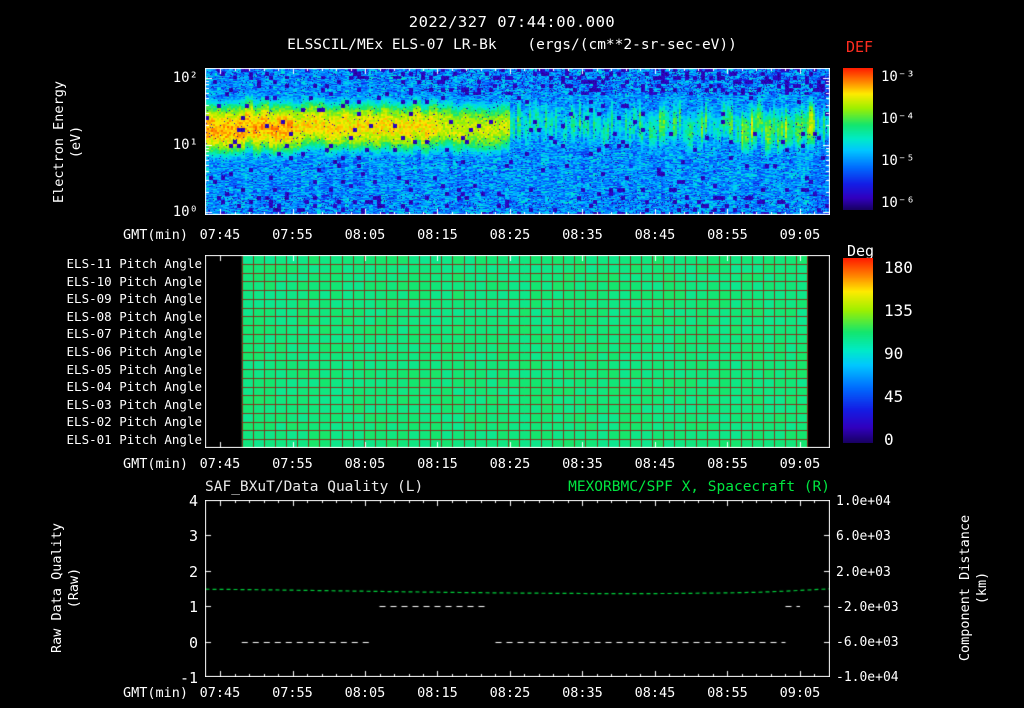 This screenshot has height=708, width=1024. Describe the element at coordinates (898, 267) in the screenshot. I see `deg-colorbar-tick-180: 180` at that location.